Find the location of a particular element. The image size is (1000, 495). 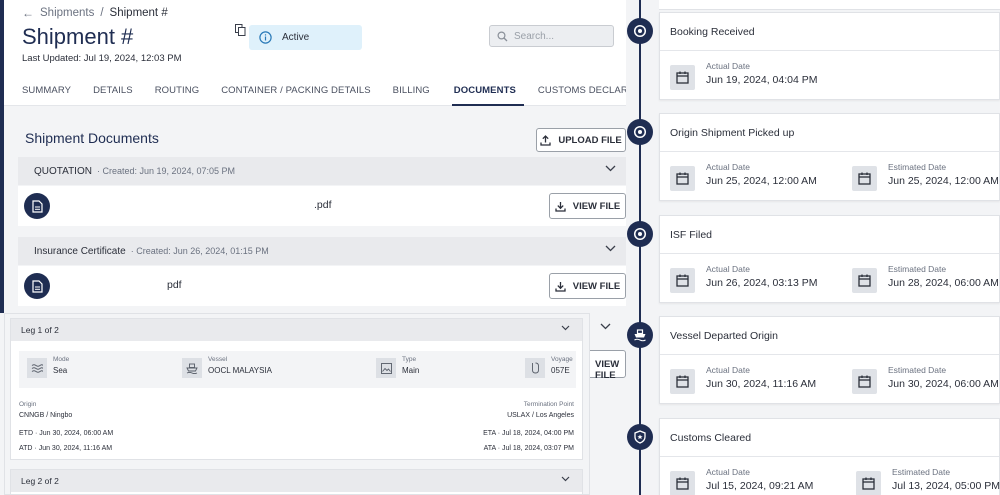

breadcrumb: ← Shipments / Shipment # is located at coordinates (95, 13).